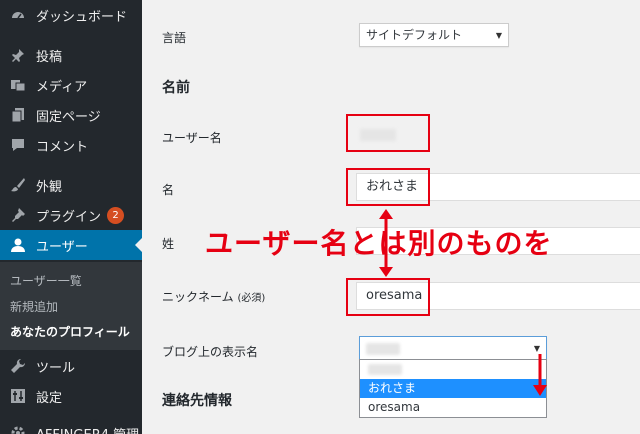 The width and height of the screenshot is (640, 434). Describe the element at coordinates (18, 185) in the screenshot. I see `brush-icon` at that location.